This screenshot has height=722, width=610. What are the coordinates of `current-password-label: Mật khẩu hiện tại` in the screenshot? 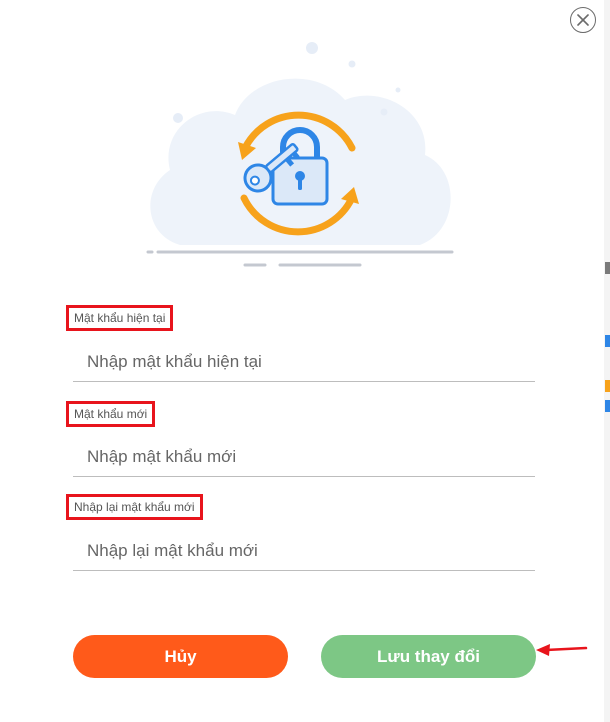 It's located at (120, 318).